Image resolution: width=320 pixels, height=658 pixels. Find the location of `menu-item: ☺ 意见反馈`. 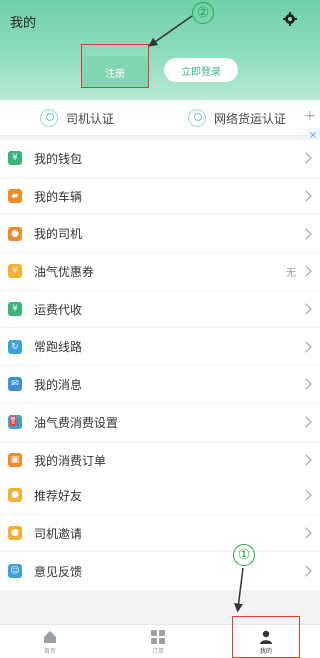

menu-item: ☺ 意见反馈 is located at coordinates (160, 571).